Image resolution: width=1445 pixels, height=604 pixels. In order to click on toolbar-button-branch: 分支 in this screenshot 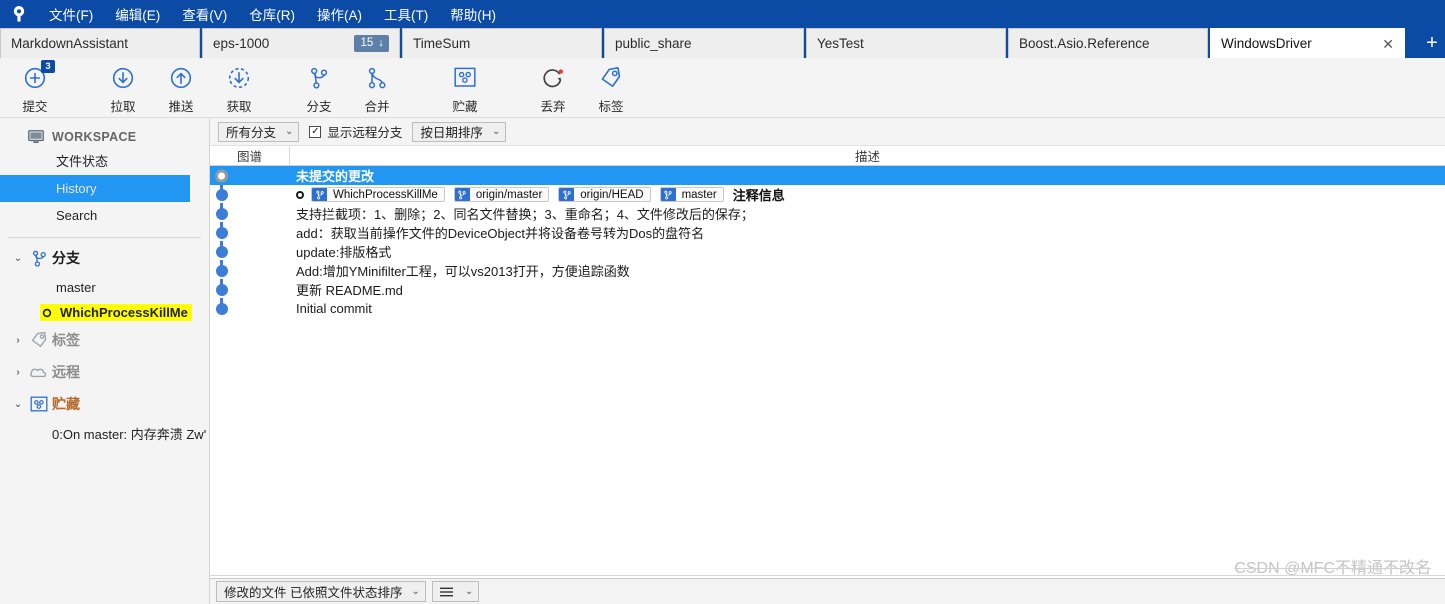, I will do `click(319, 88)`.